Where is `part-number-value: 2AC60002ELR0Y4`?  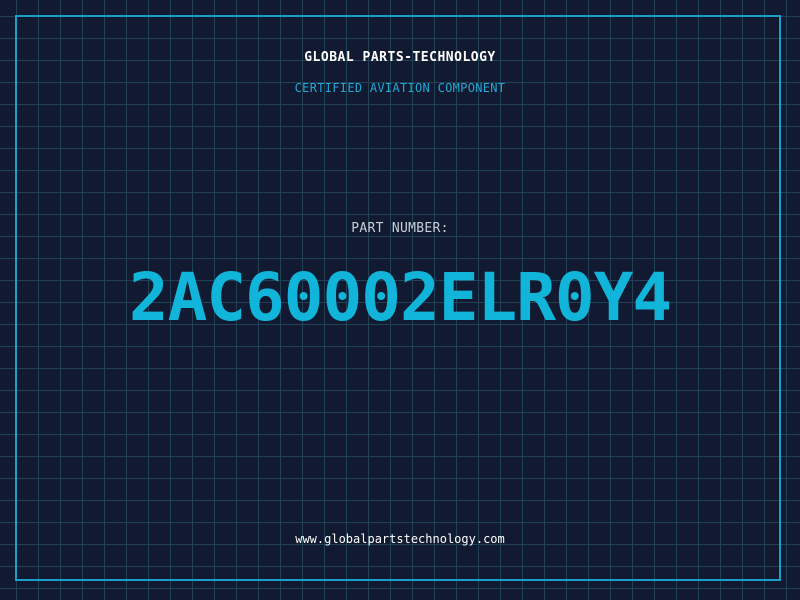
part-number-value: 2AC60002ELR0Y4 is located at coordinates (400, 297).